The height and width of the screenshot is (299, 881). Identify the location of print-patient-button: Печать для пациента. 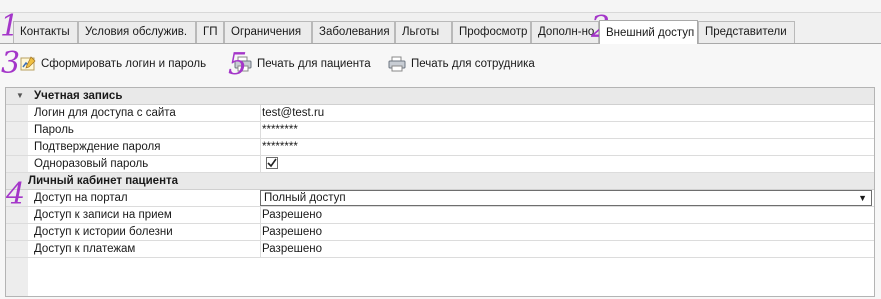
(302, 64).